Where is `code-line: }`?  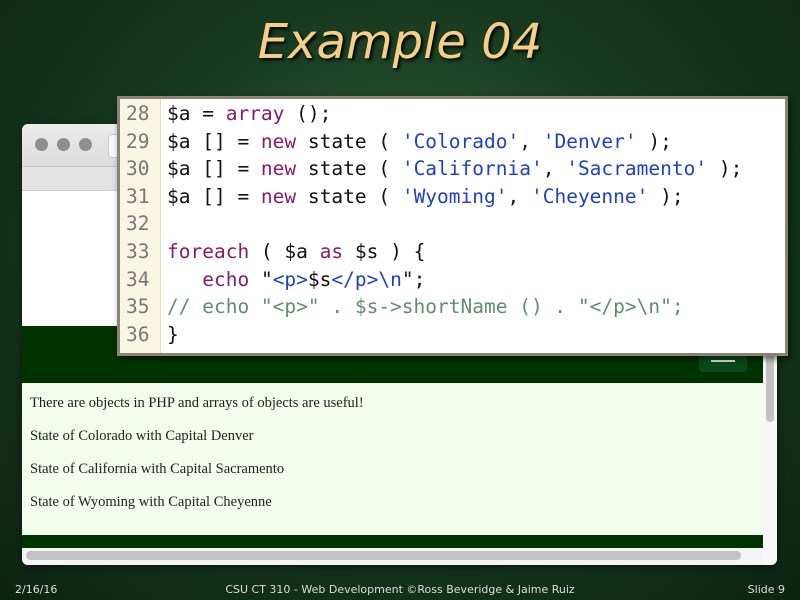 code-line: } is located at coordinates (173, 334).